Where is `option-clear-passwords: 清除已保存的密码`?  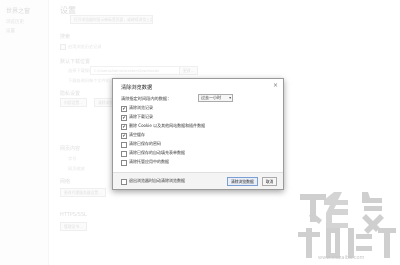 option-clear-passwords: 清除已保存的密码 is located at coordinates (196, 144).